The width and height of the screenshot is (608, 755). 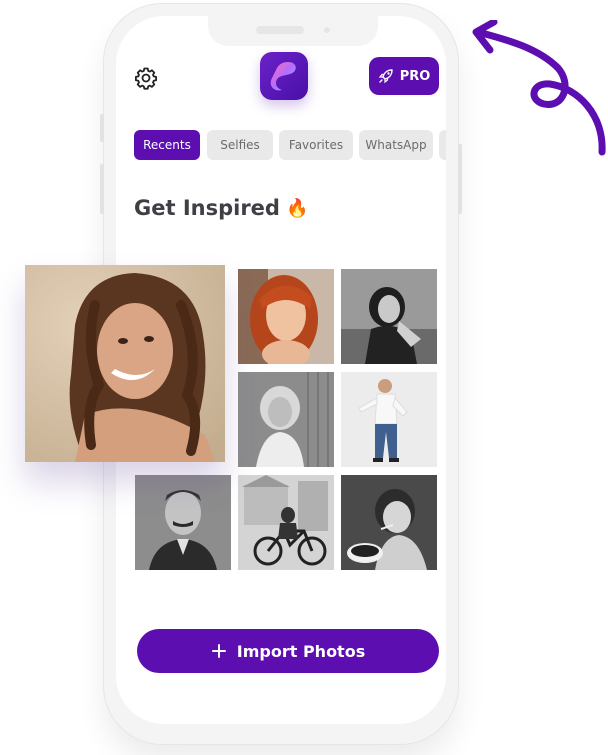 I want to click on fire-icon: 🔥, so click(x=297, y=208).